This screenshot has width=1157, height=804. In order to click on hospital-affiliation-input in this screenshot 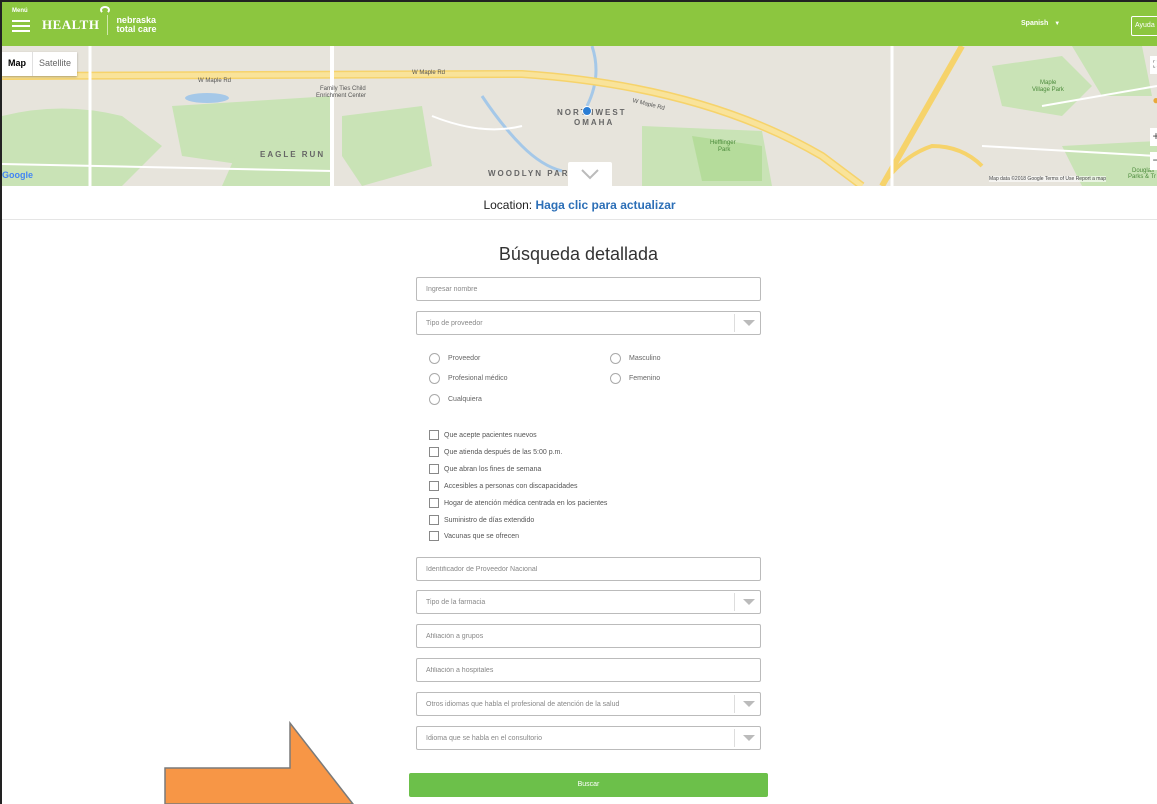, I will do `click(593, 670)`.